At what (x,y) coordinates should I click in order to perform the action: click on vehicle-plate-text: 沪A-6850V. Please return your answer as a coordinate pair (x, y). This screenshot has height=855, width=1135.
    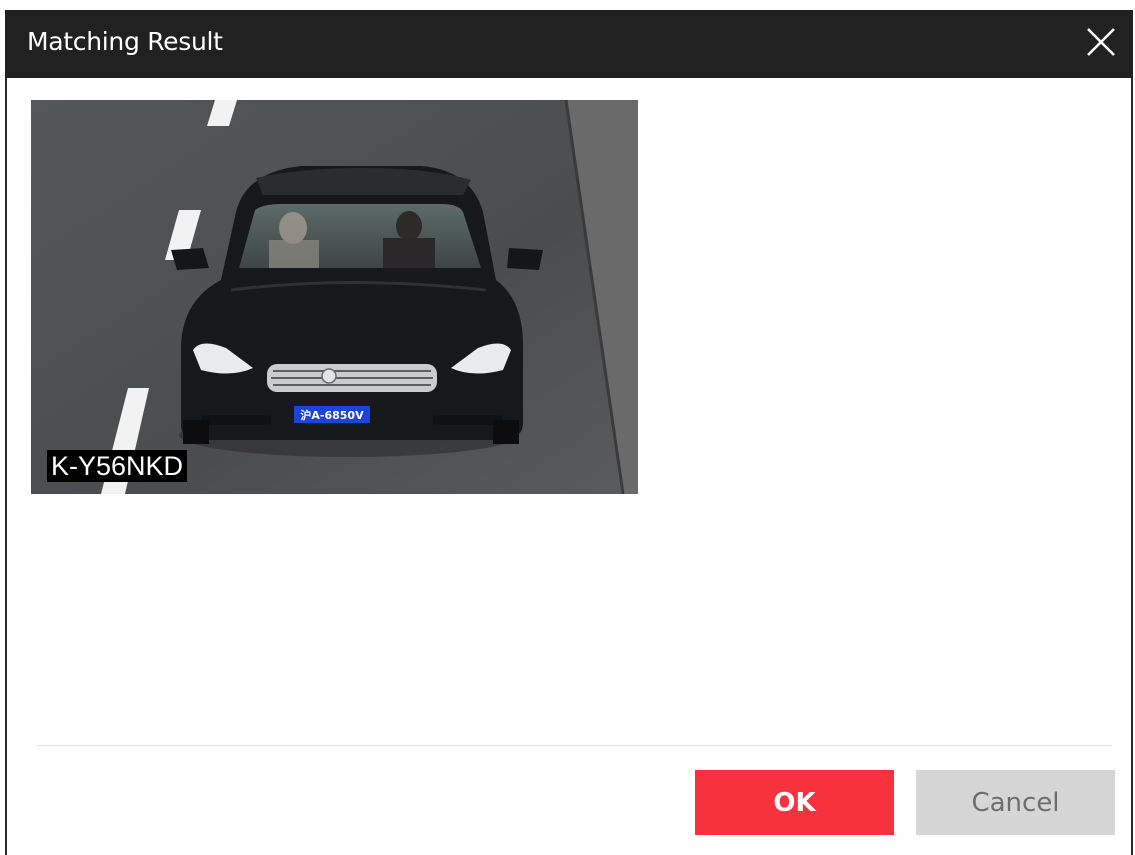
    Looking at the image, I should click on (332, 415).